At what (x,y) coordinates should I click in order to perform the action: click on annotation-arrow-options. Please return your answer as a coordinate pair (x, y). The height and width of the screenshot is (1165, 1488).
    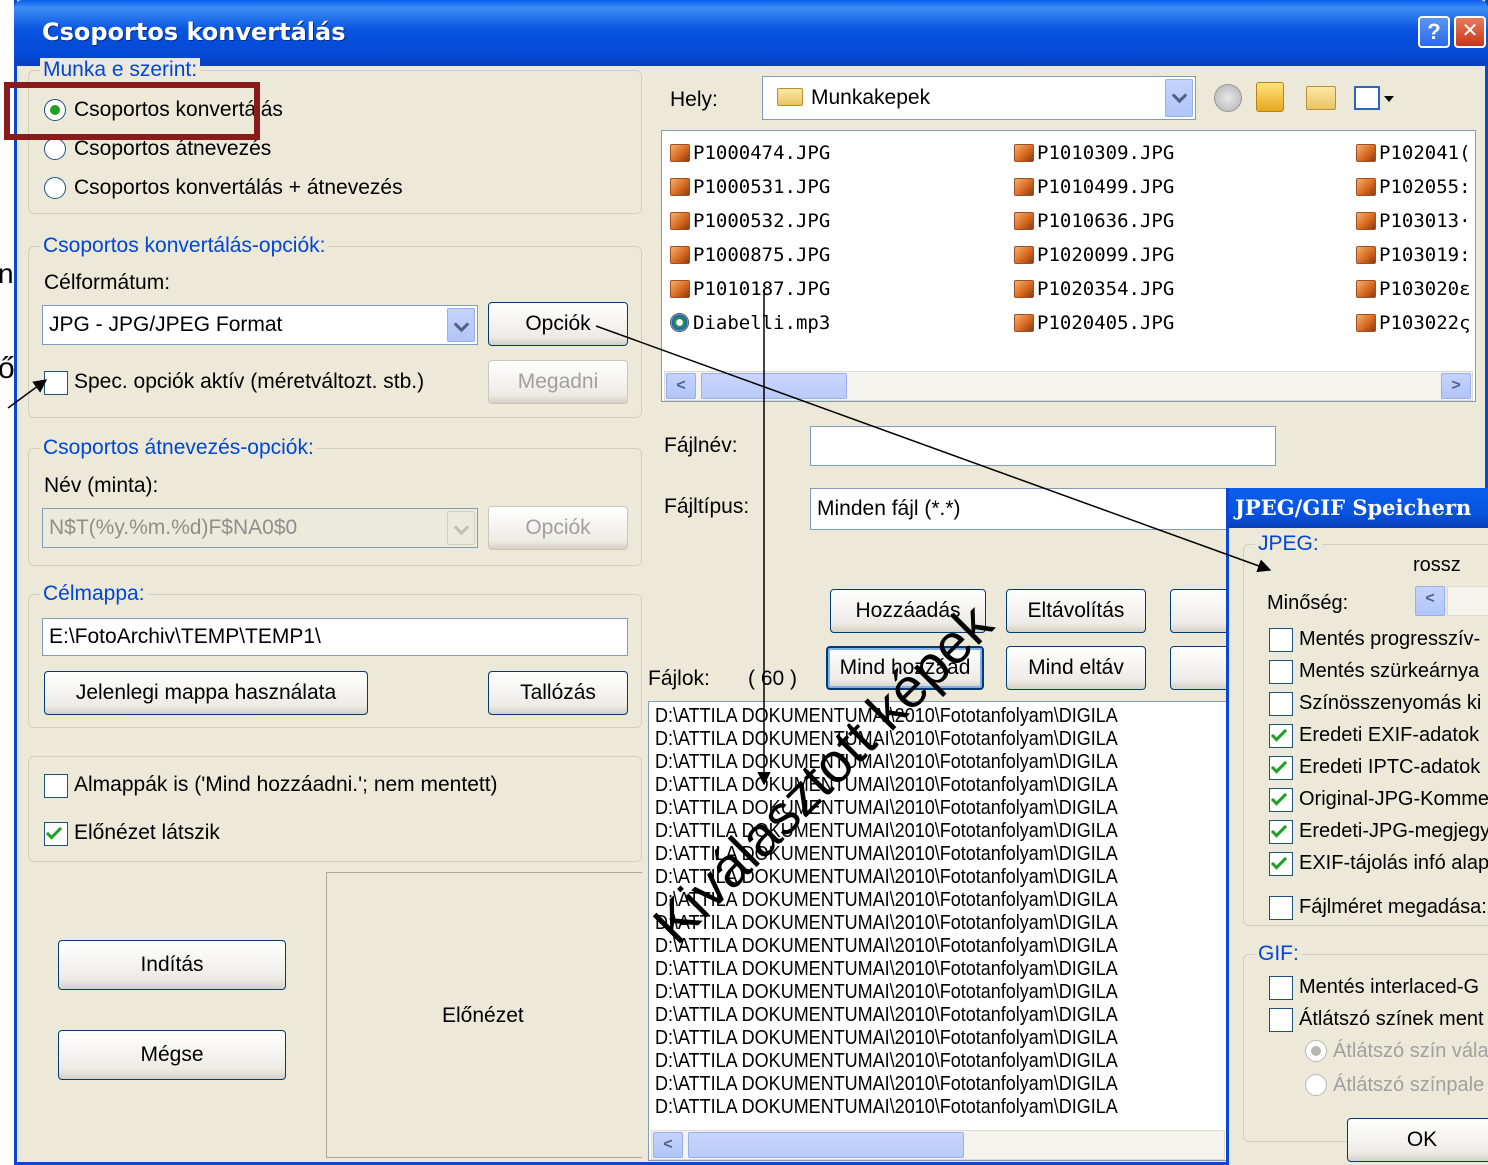
    Looking at the image, I should click on (933, 449).